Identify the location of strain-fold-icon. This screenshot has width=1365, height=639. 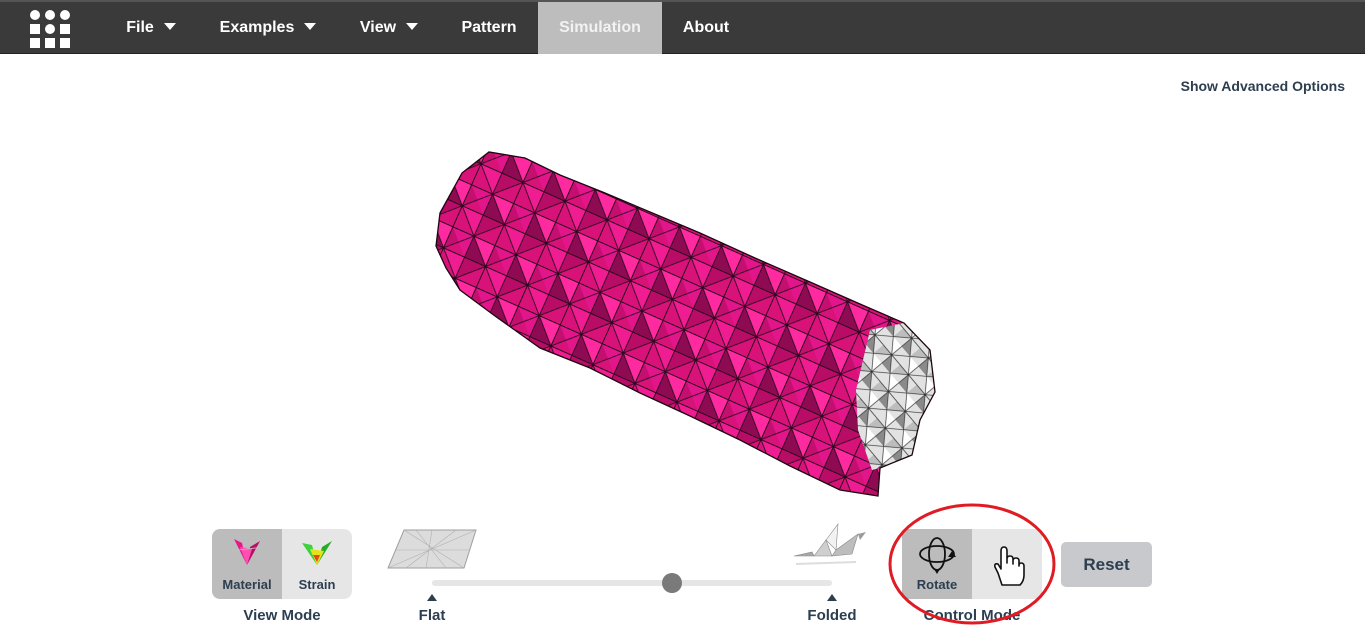
(317, 553).